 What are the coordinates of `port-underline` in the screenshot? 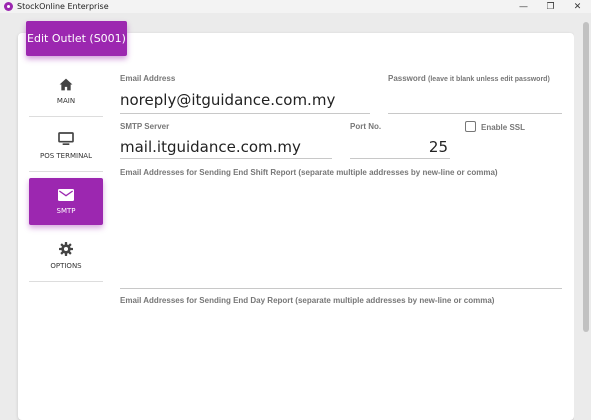 It's located at (400, 158).